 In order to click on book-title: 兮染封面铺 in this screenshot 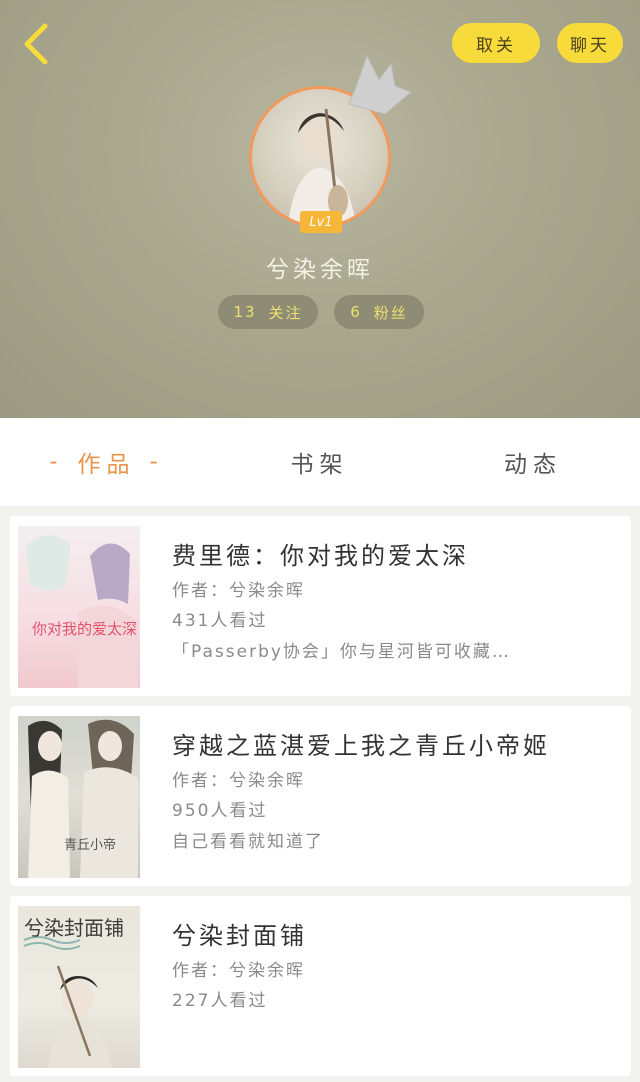, I will do `click(239, 936)`.